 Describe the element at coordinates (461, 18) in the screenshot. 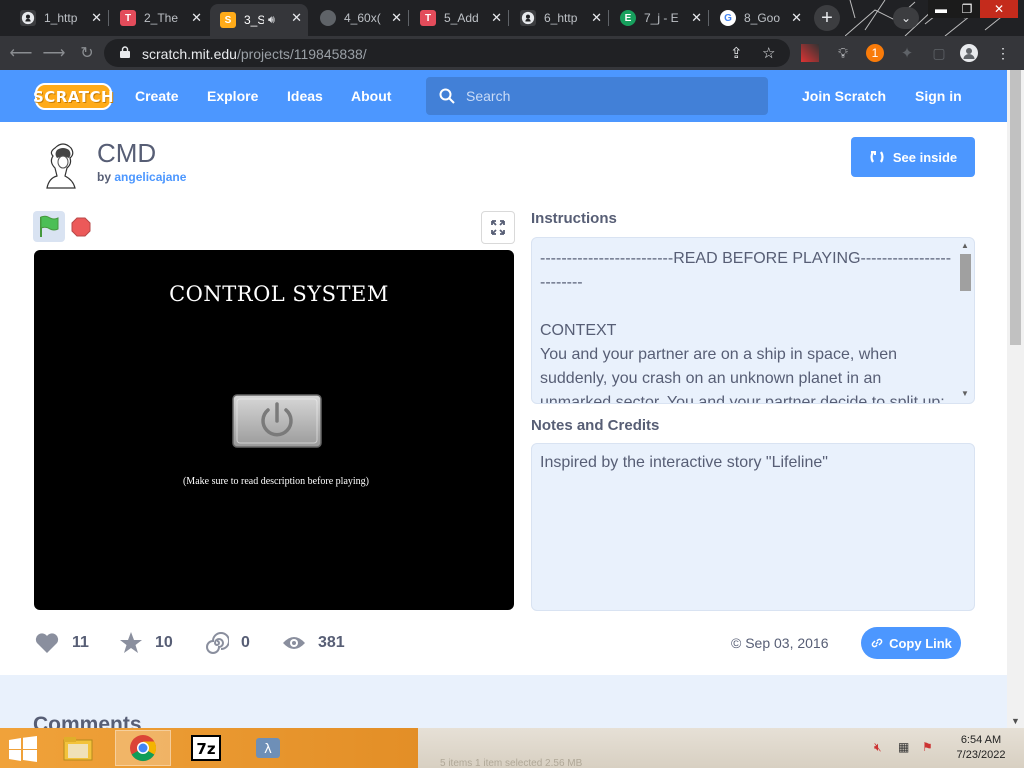

I see `tab-title: 5_Add` at that location.